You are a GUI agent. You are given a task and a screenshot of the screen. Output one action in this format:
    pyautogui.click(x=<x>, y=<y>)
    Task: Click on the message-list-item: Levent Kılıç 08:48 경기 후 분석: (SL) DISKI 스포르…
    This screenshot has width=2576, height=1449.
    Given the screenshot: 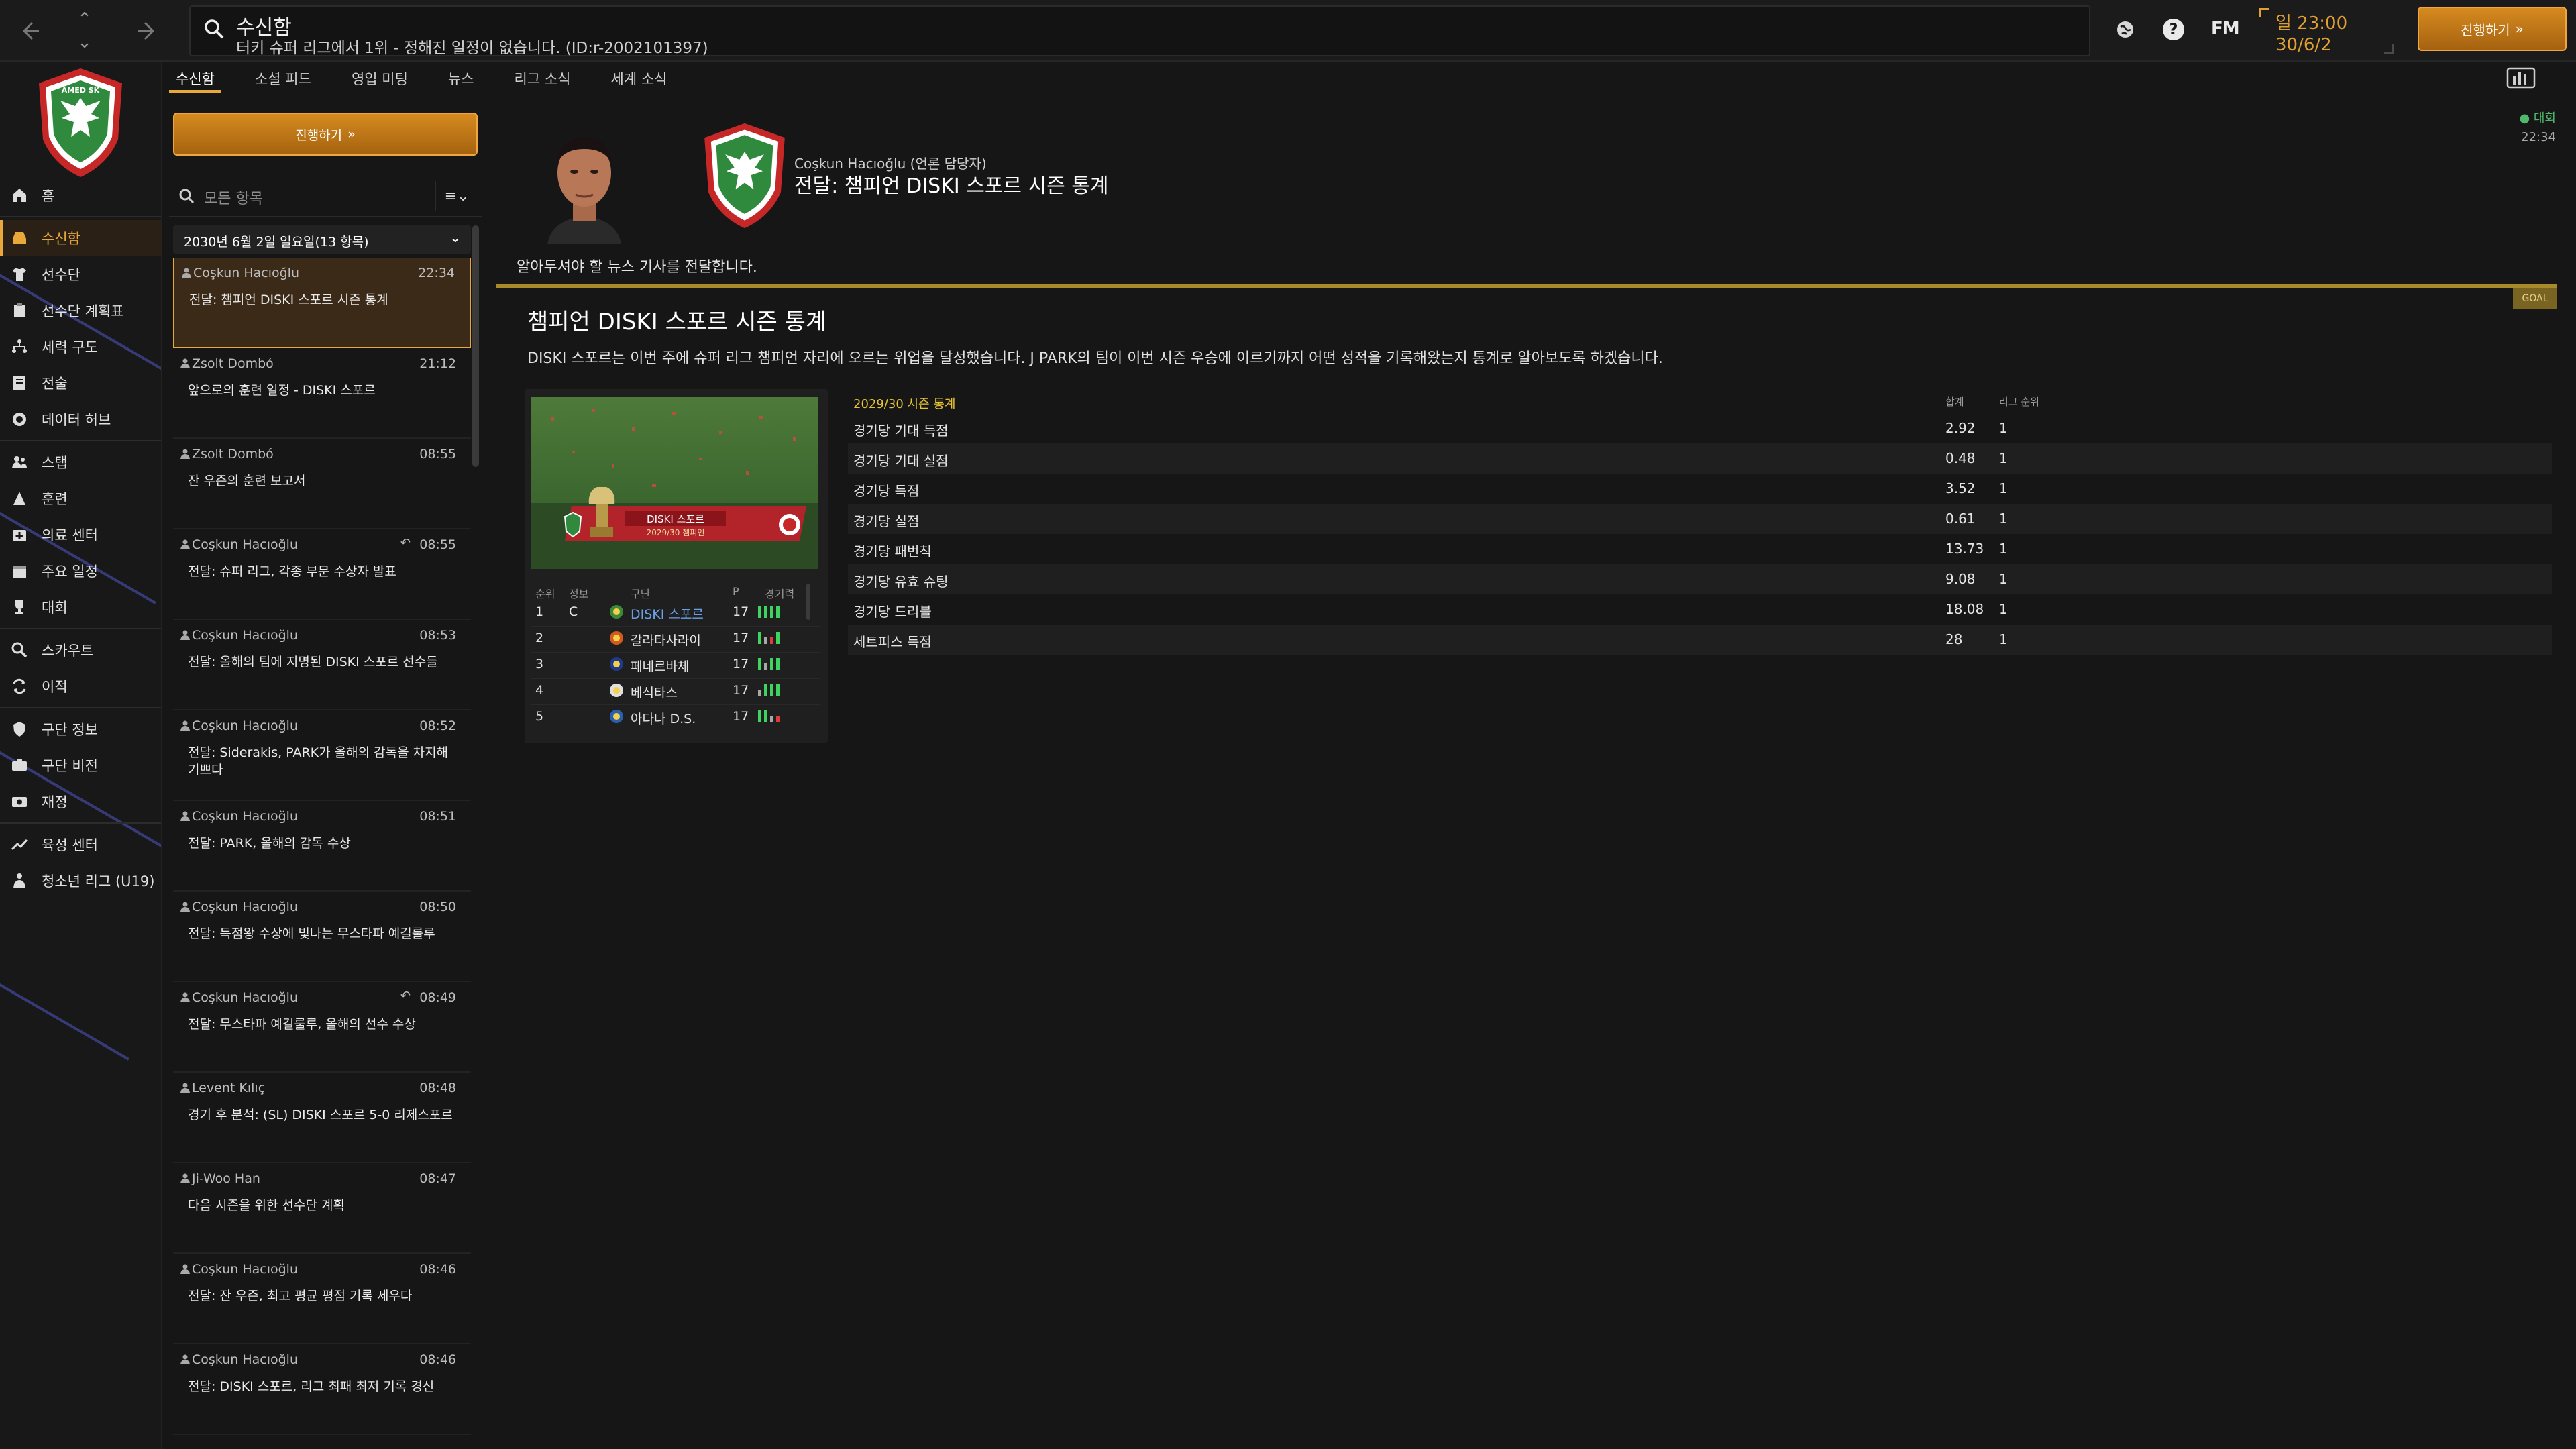 What is the action you would take?
    pyautogui.click(x=322, y=1118)
    